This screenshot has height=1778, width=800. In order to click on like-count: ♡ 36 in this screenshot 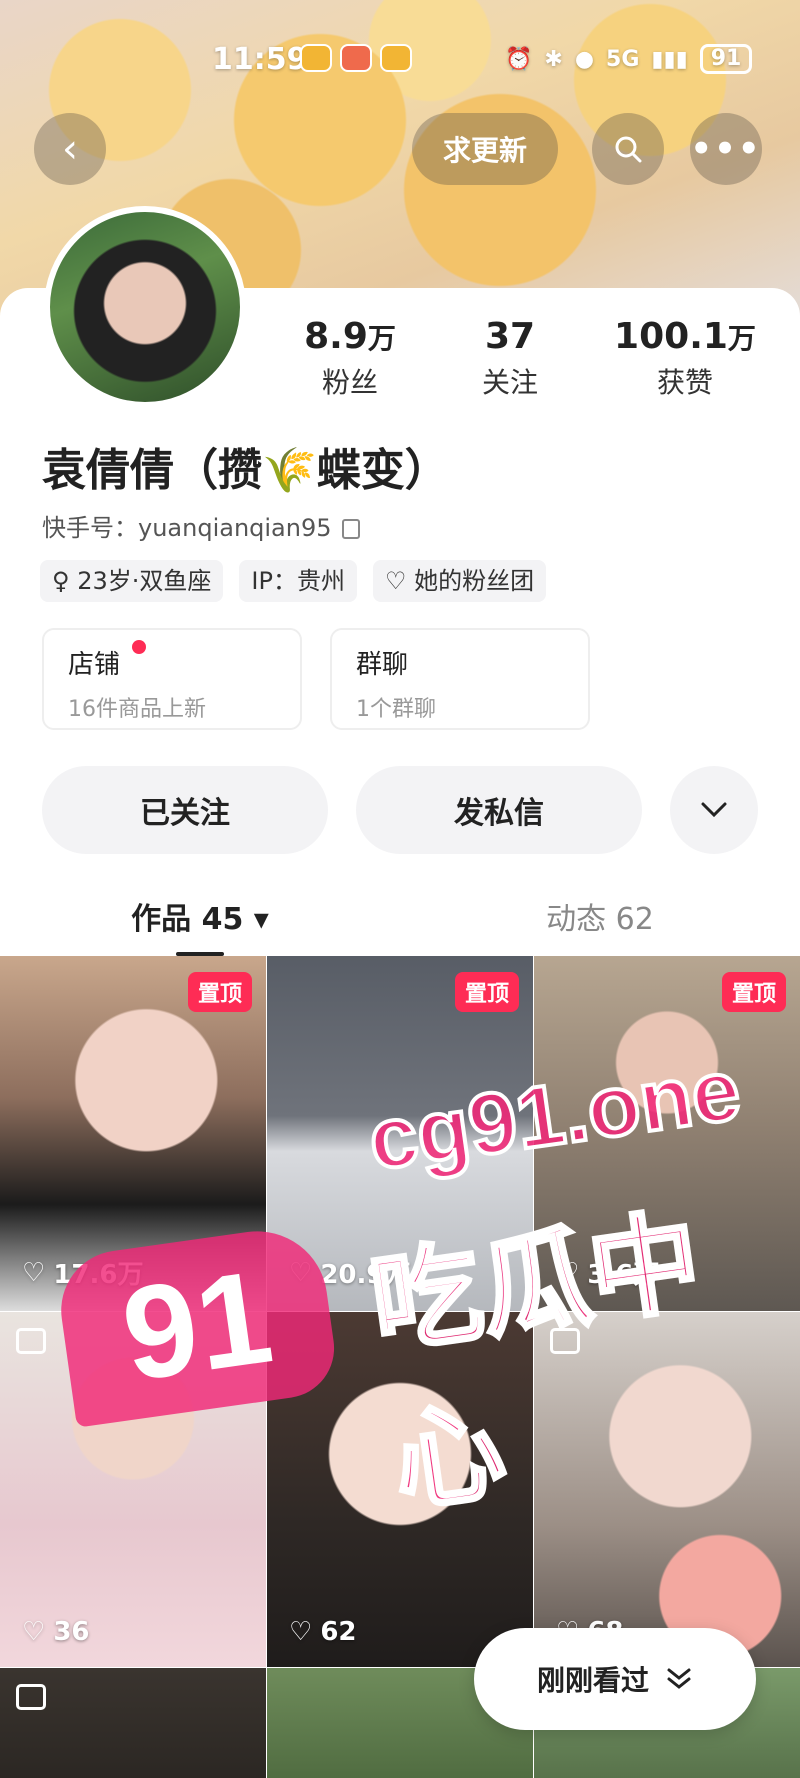, I will do `click(56, 1632)`.